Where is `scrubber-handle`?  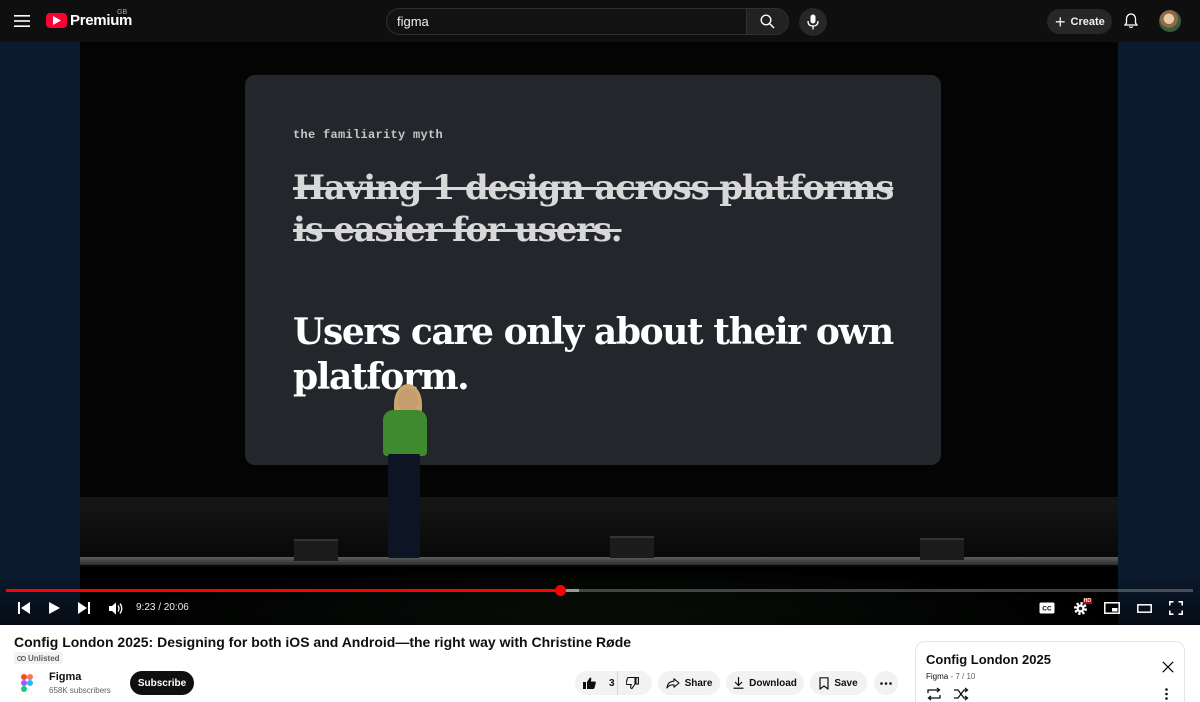 scrubber-handle is located at coordinates (560, 590).